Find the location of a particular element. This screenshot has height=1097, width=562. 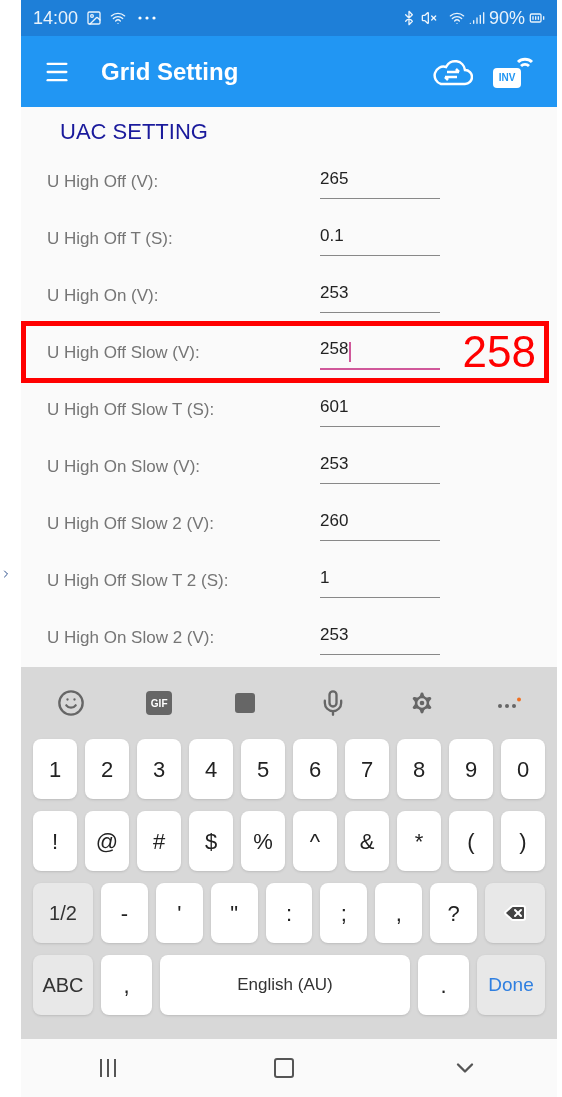

image-icon is located at coordinates (94, 18).